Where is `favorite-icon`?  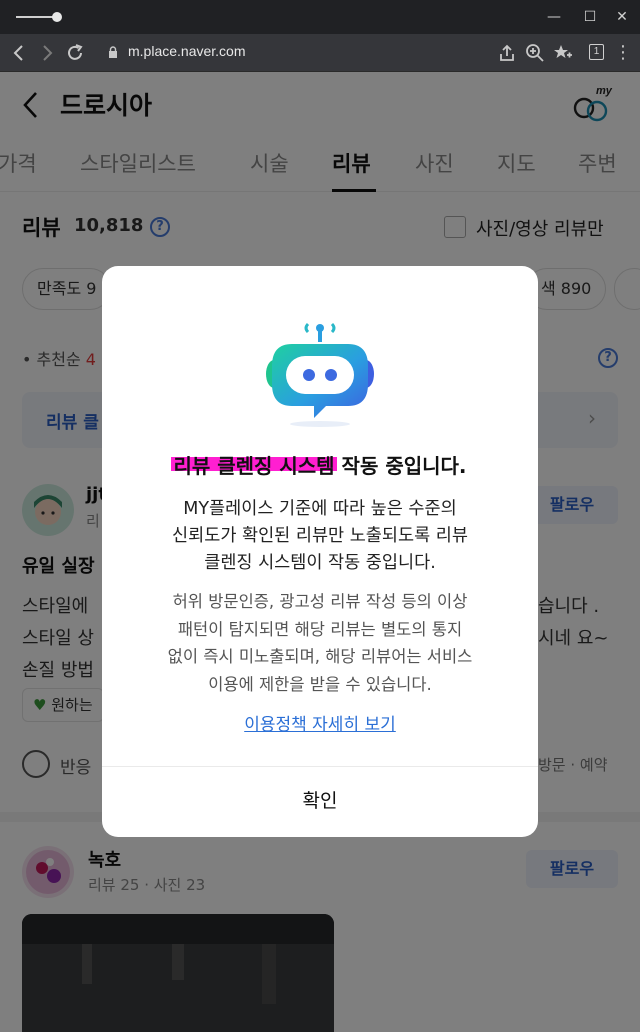
favorite-icon is located at coordinates (563, 53).